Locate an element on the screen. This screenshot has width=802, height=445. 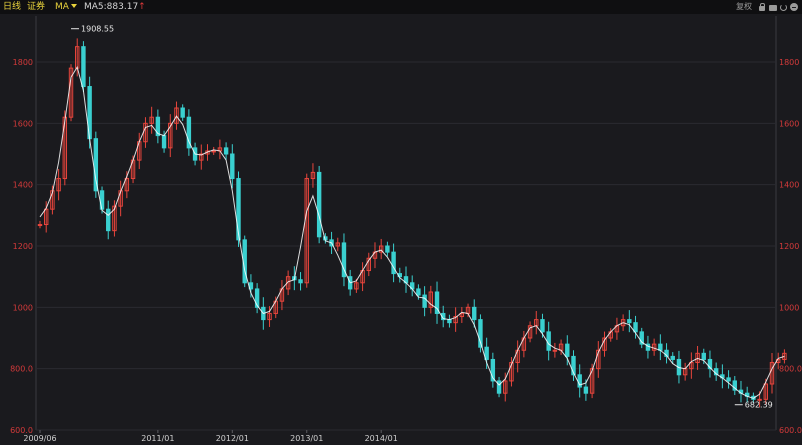
y-tick-label-right: 800.0 is located at coordinates (790, 369).